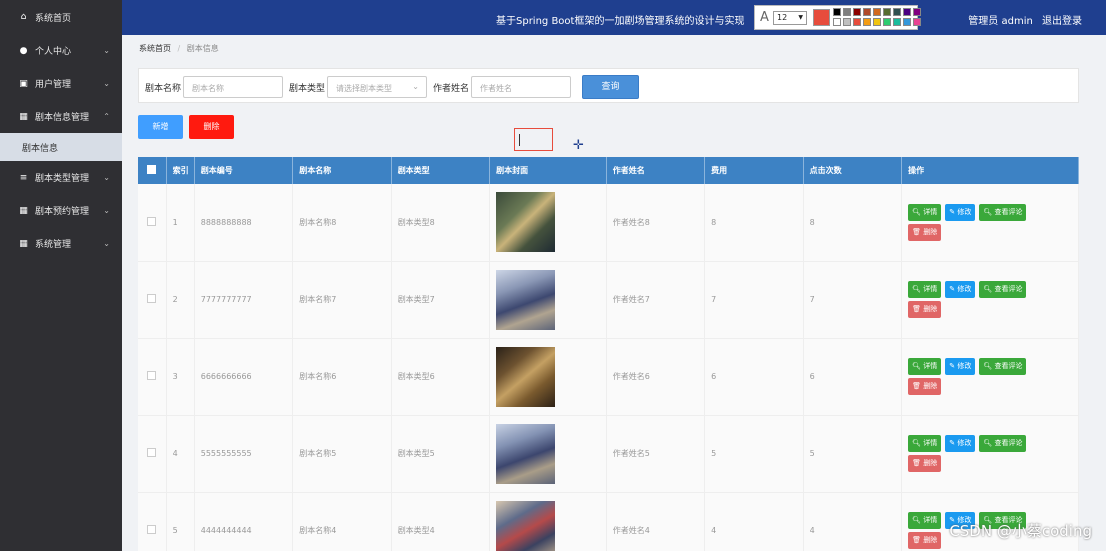  What do you see at coordinates (61, 17) in the screenshot?
I see `sidebar-item-home: ⌂ 系统首页` at bounding box center [61, 17].